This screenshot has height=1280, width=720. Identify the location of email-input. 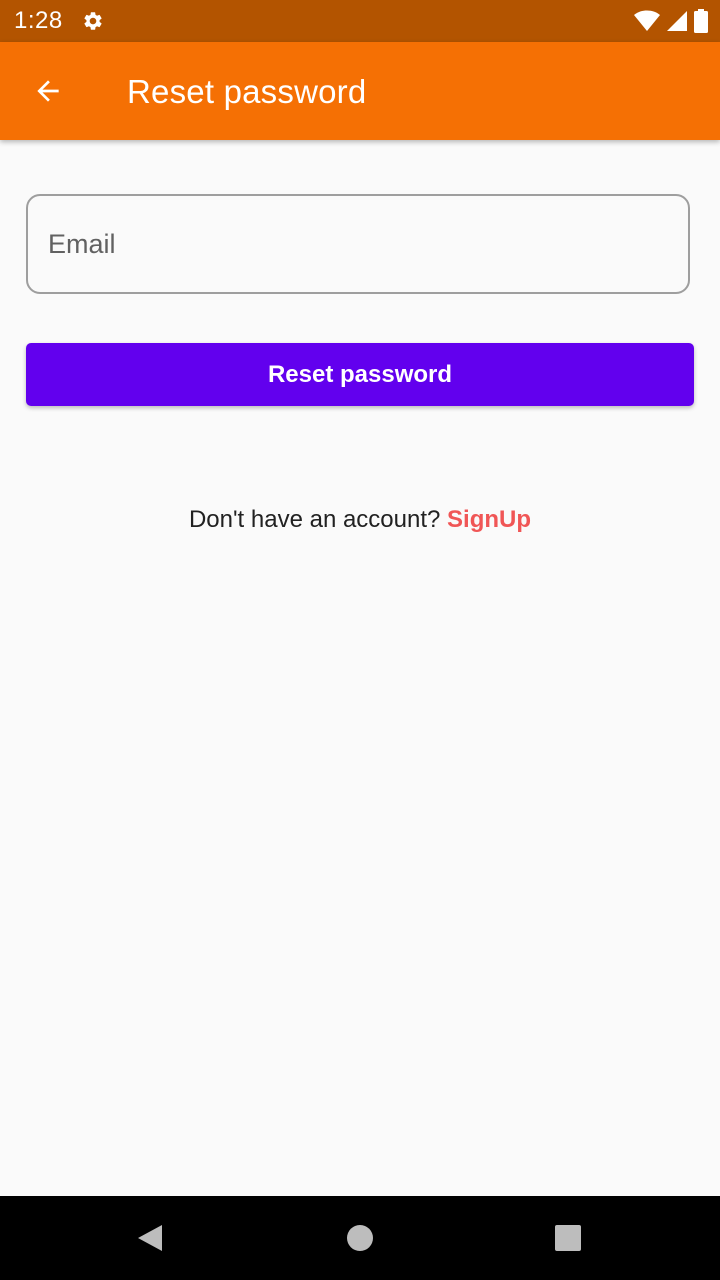
(358, 244).